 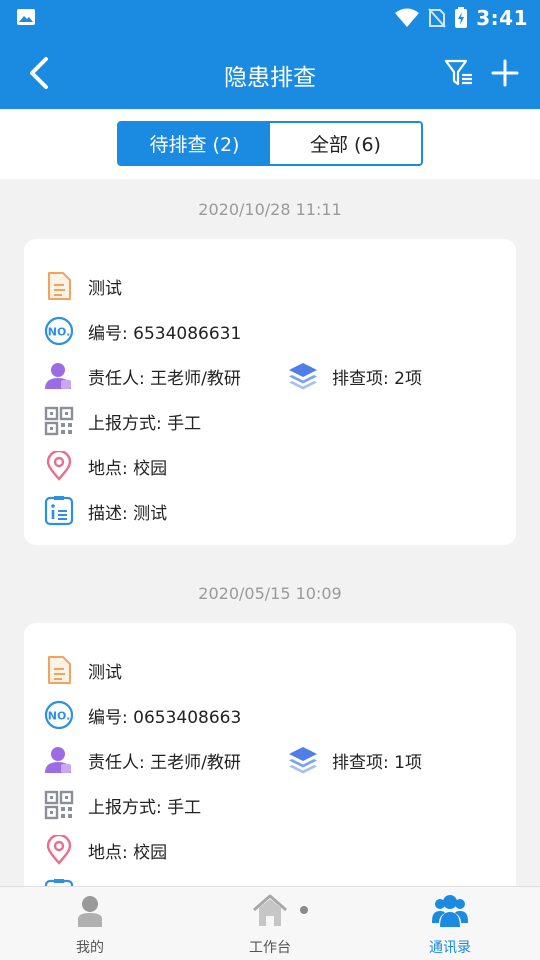 I want to click on no-sim-icon, so click(x=437, y=18).